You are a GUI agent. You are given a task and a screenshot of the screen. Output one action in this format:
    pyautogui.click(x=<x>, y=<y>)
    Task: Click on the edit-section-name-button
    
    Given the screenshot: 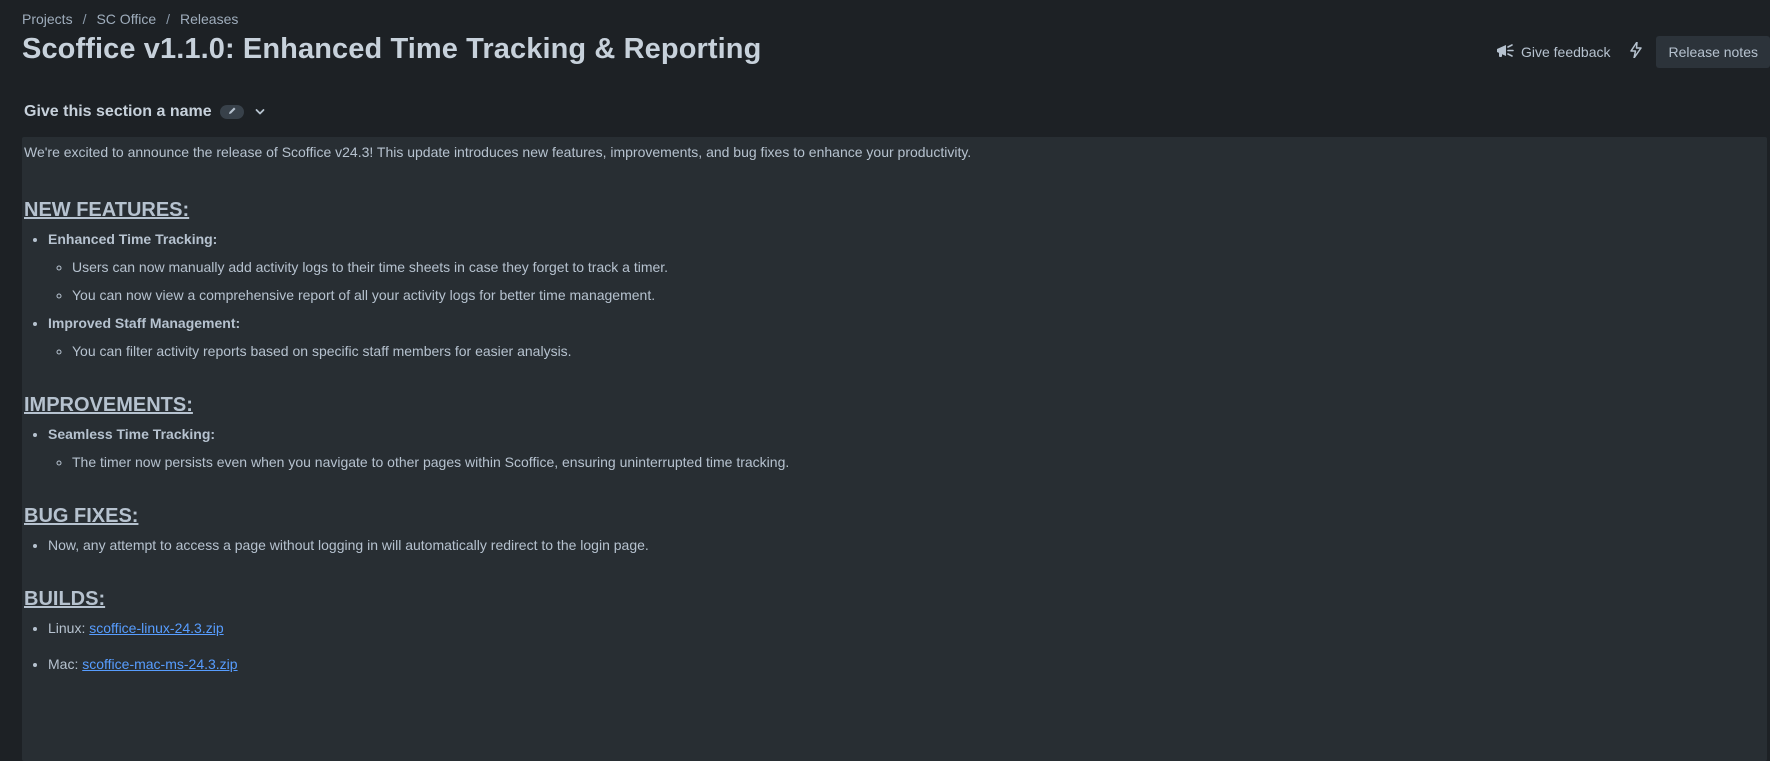 What is the action you would take?
    pyautogui.click(x=231, y=112)
    